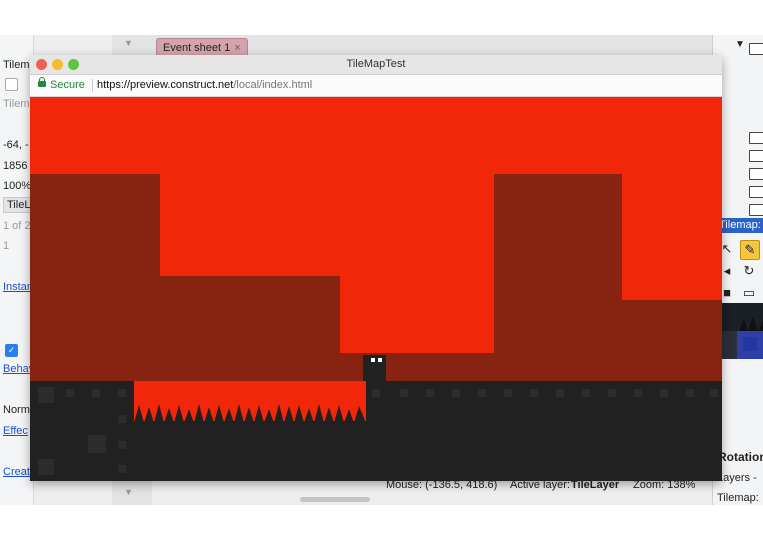  What do you see at coordinates (250, 451) in the screenshot?
I see `ground-pit` at bounding box center [250, 451].